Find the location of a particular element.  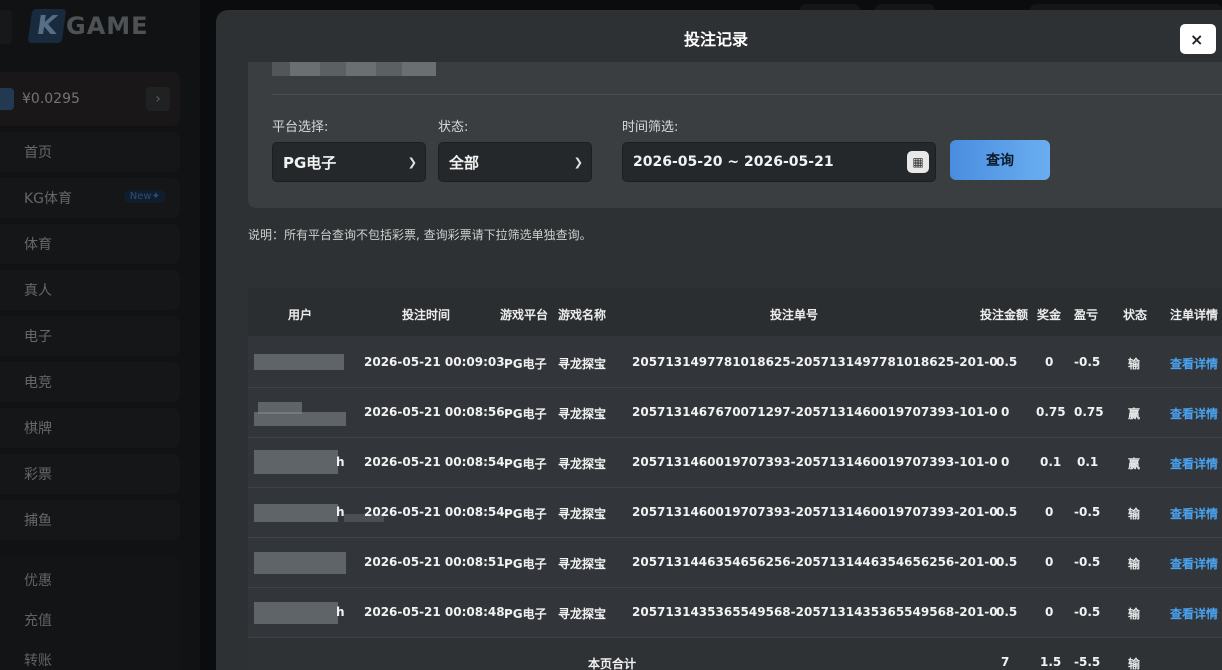

platform-select-value: PG电子 is located at coordinates (310, 162).